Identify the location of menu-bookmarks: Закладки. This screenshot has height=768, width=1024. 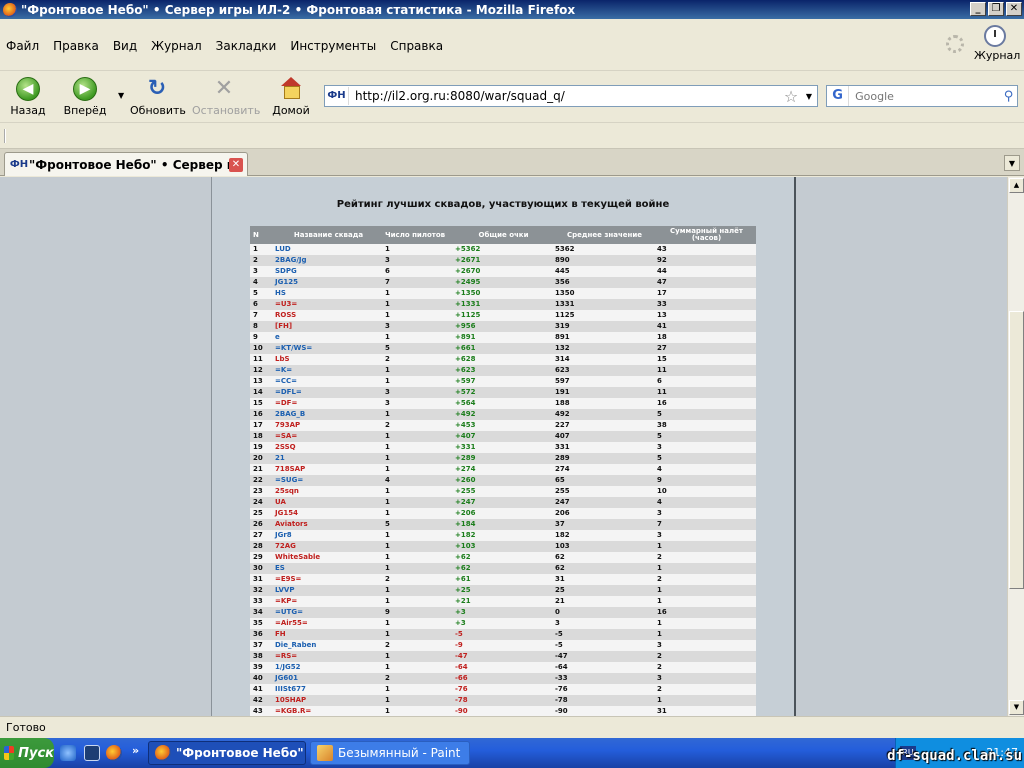
(246, 46).